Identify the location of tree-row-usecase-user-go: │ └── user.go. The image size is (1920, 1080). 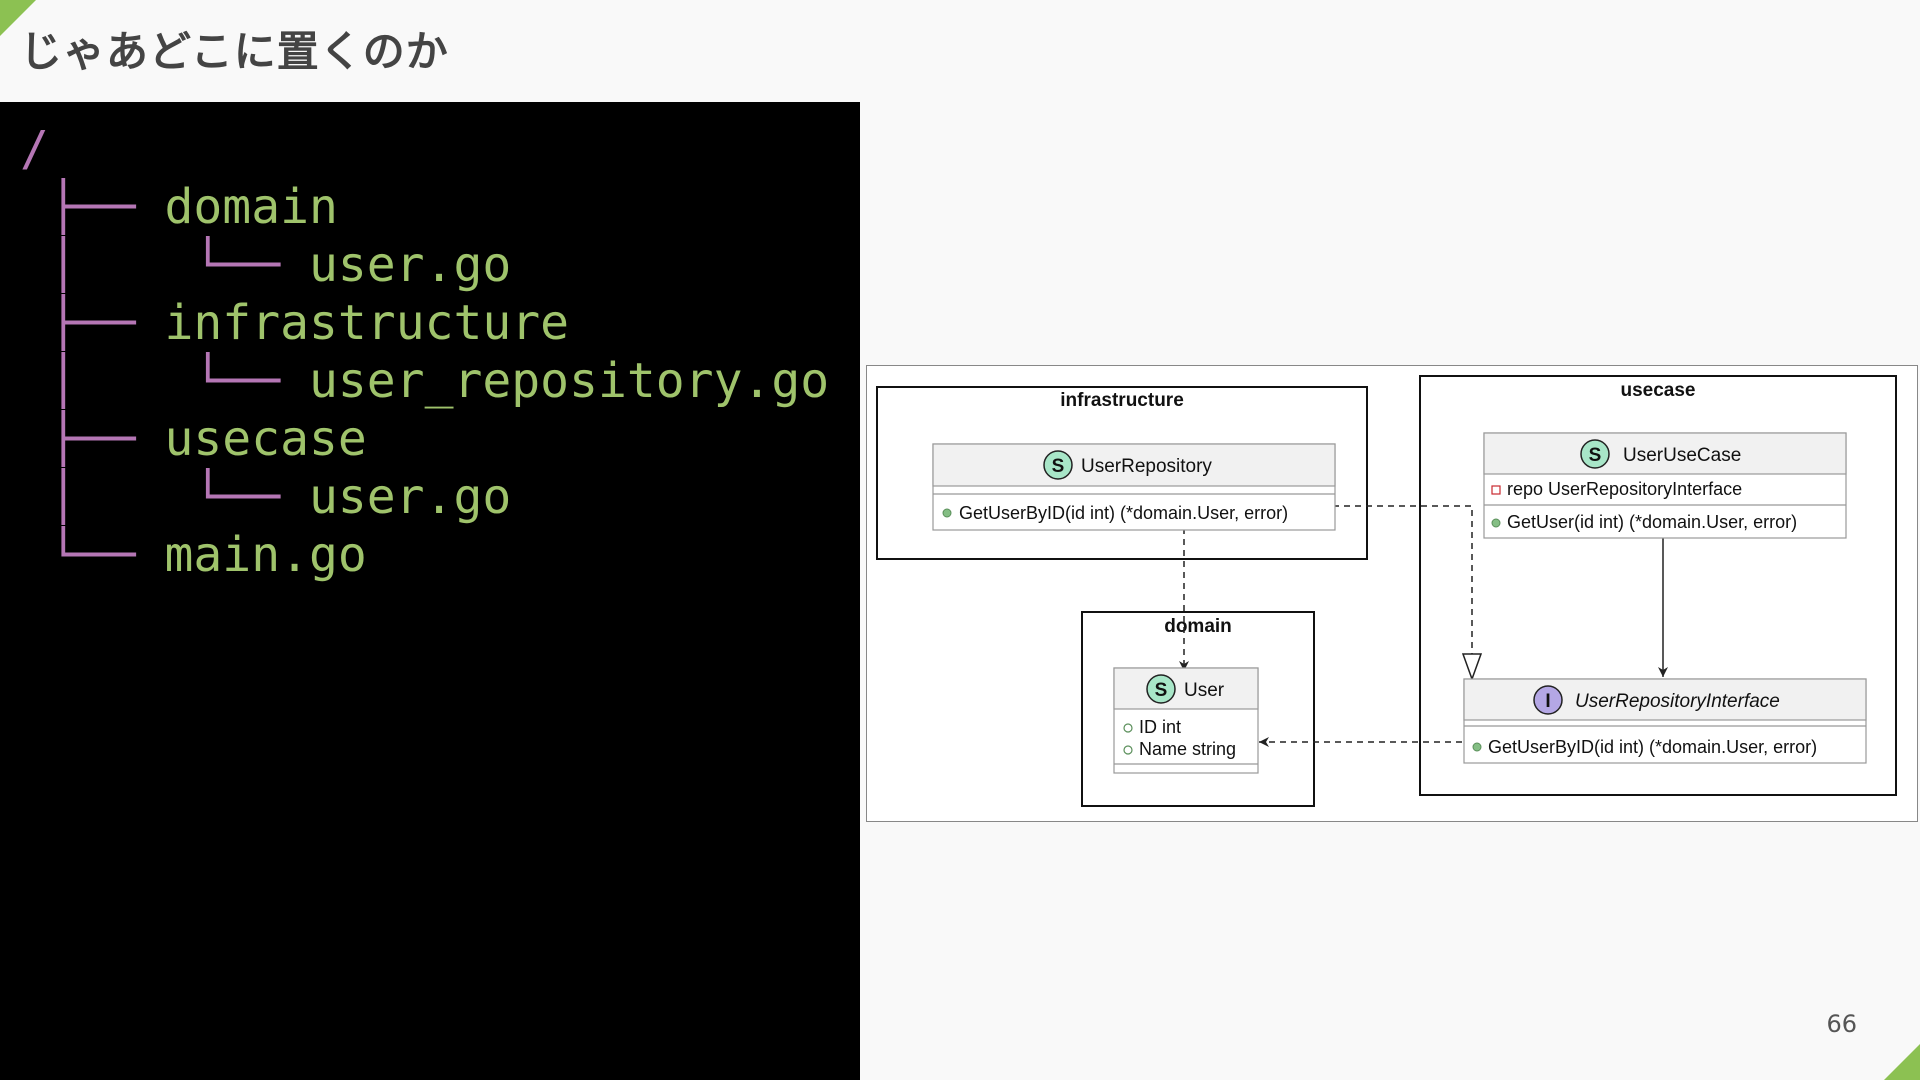
(266, 497).